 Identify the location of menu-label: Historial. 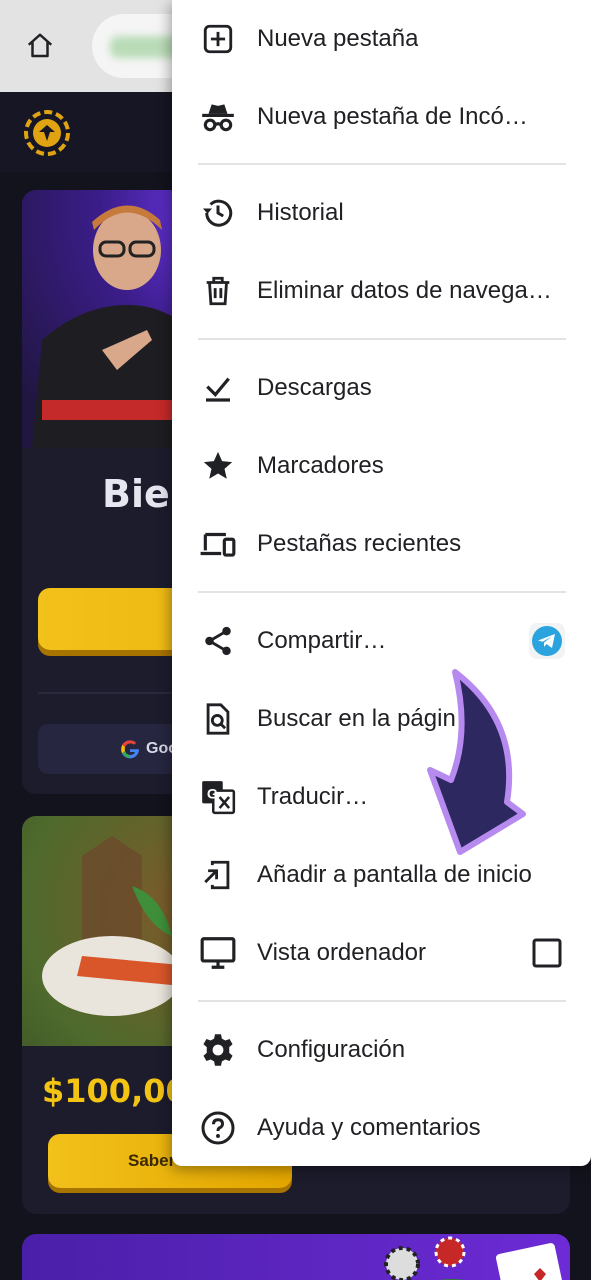
(300, 212).